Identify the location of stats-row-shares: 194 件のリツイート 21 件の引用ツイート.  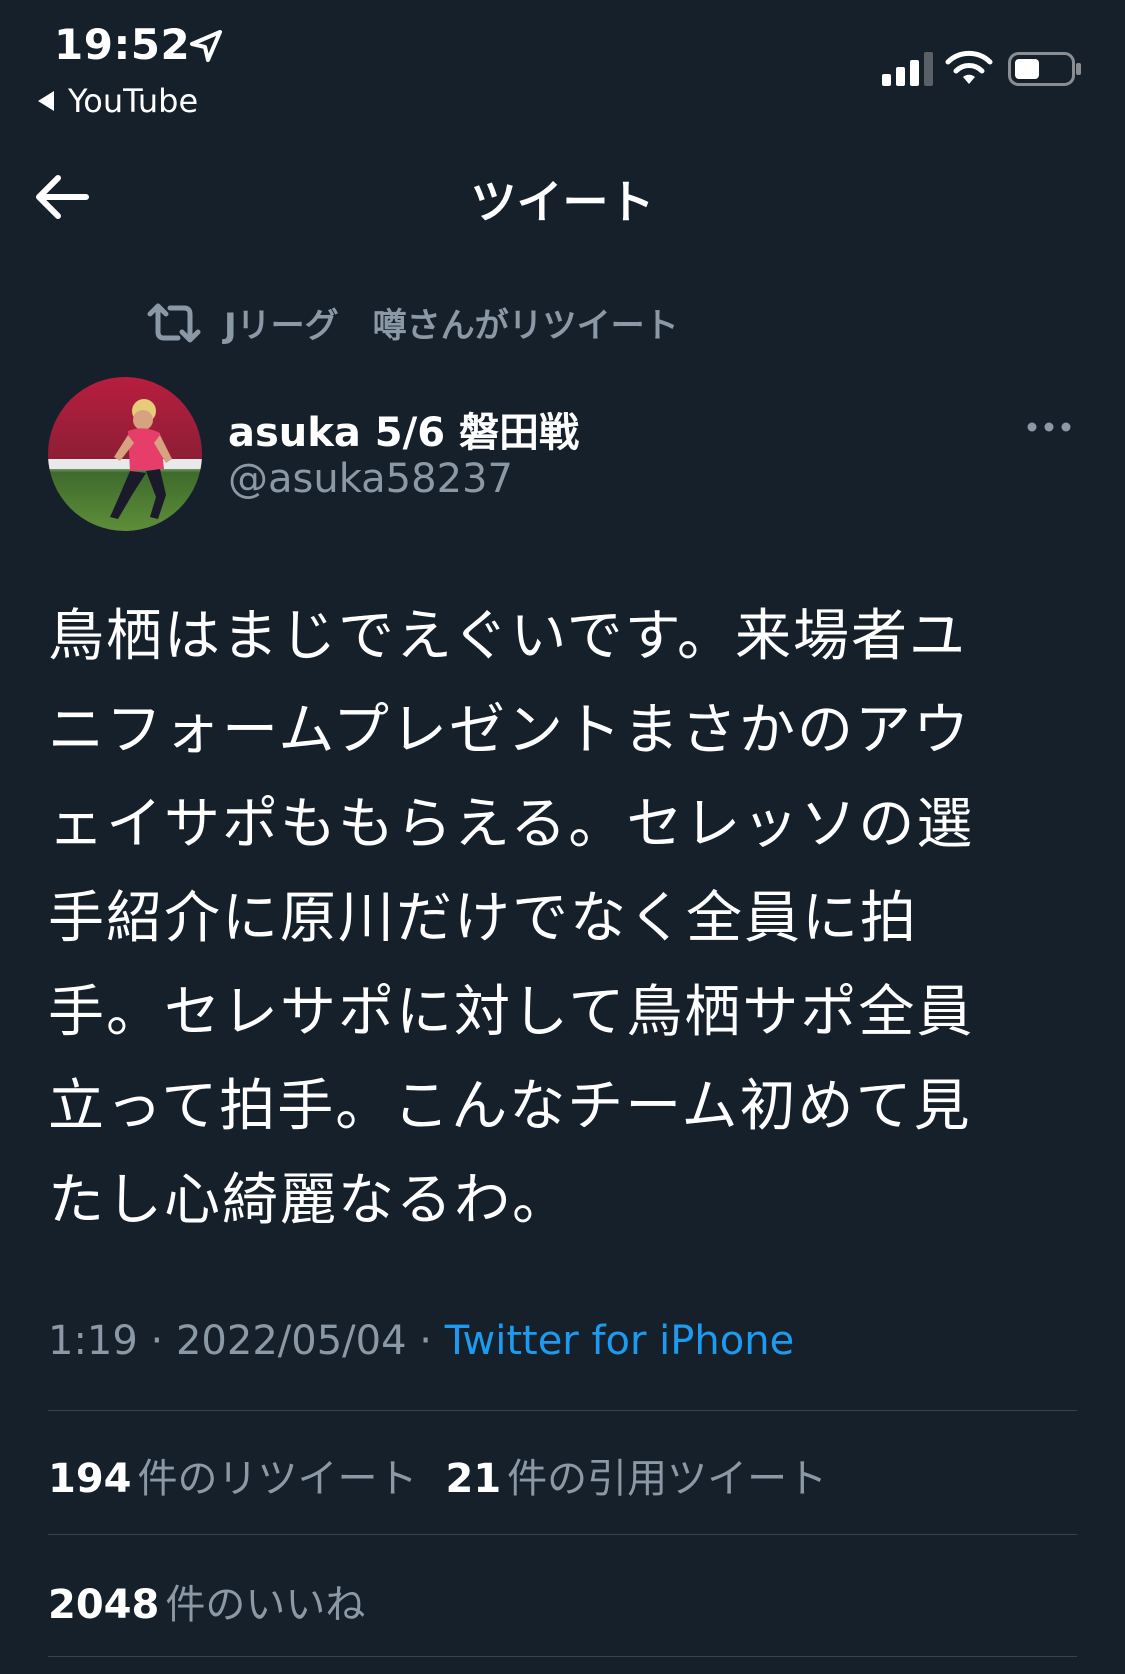
(451, 1475).